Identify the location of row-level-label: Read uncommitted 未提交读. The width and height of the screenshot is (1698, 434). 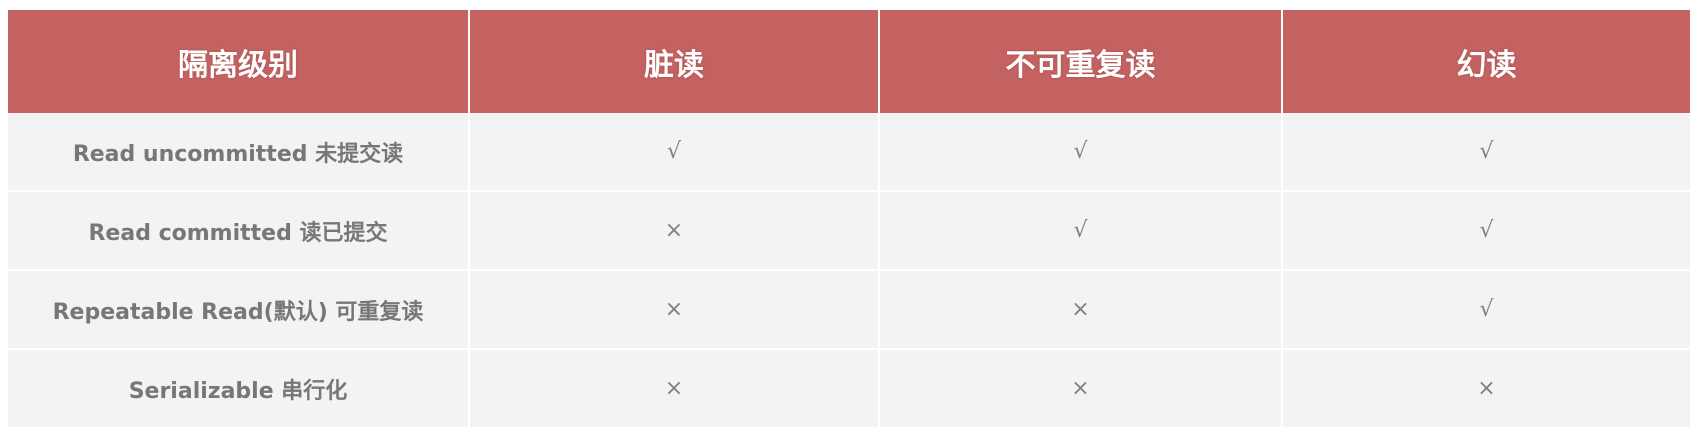
(238, 152).